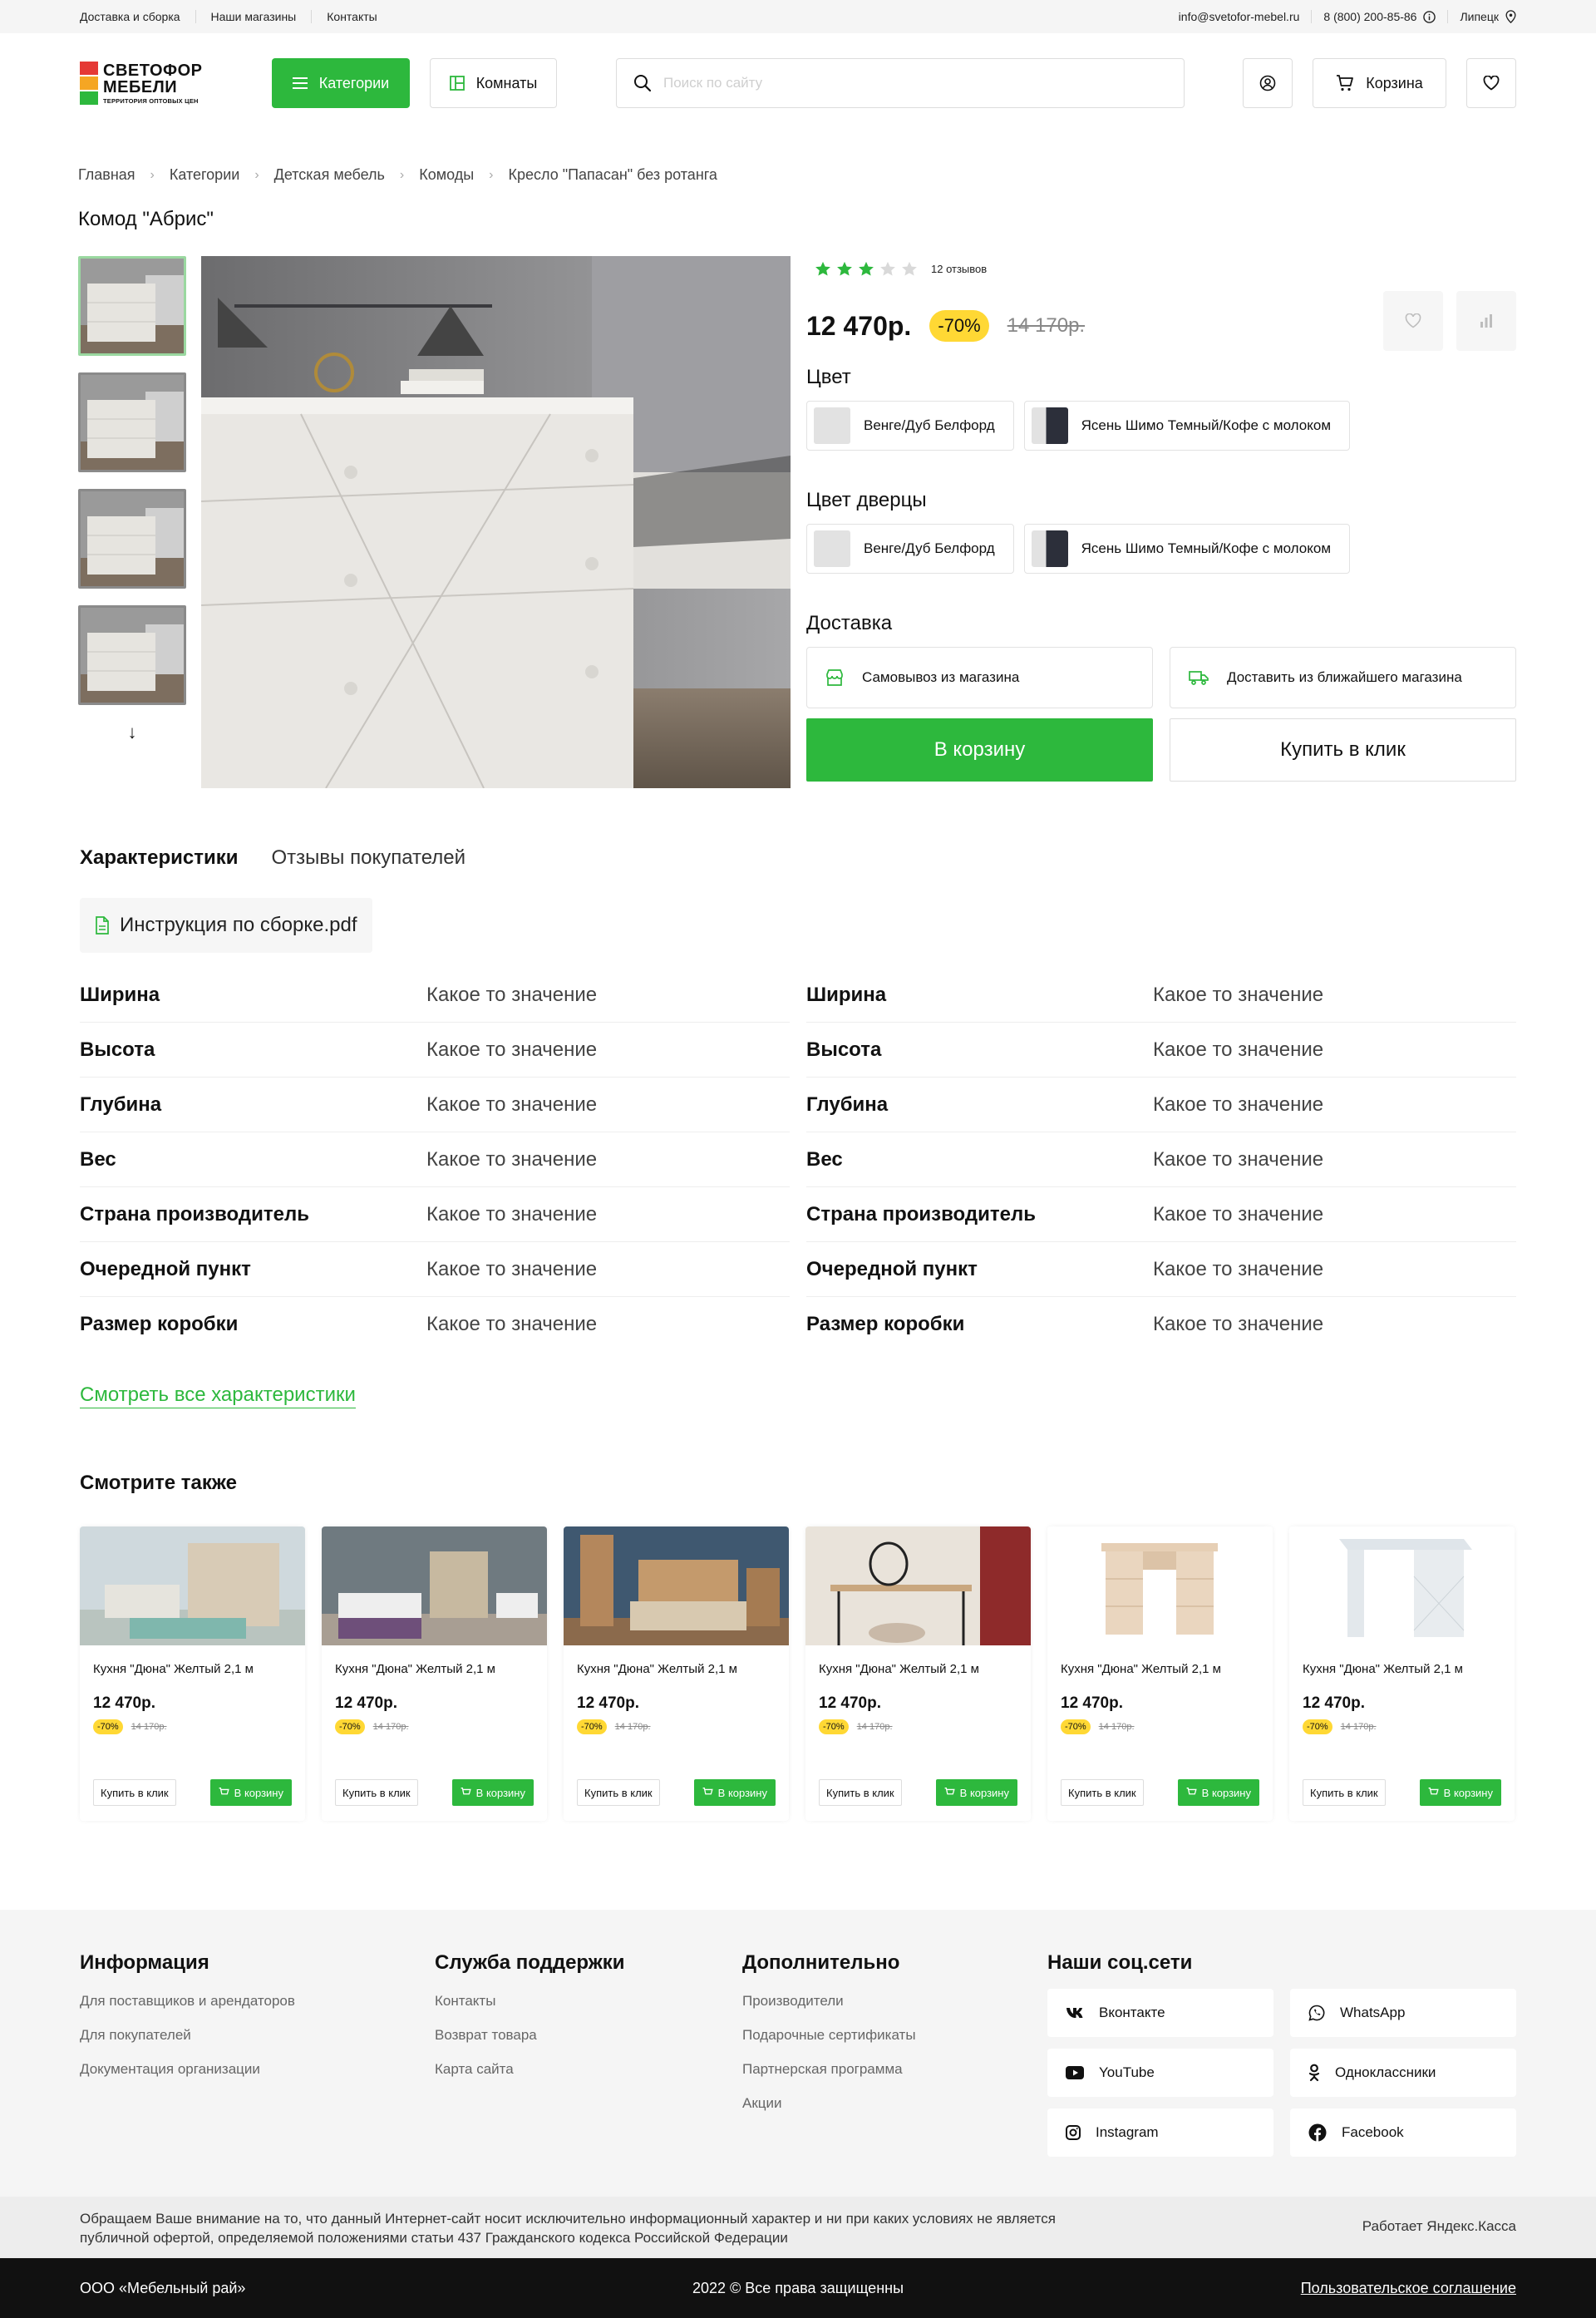  I want to click on footer-link: Карта сайта, so click(530, 2069).